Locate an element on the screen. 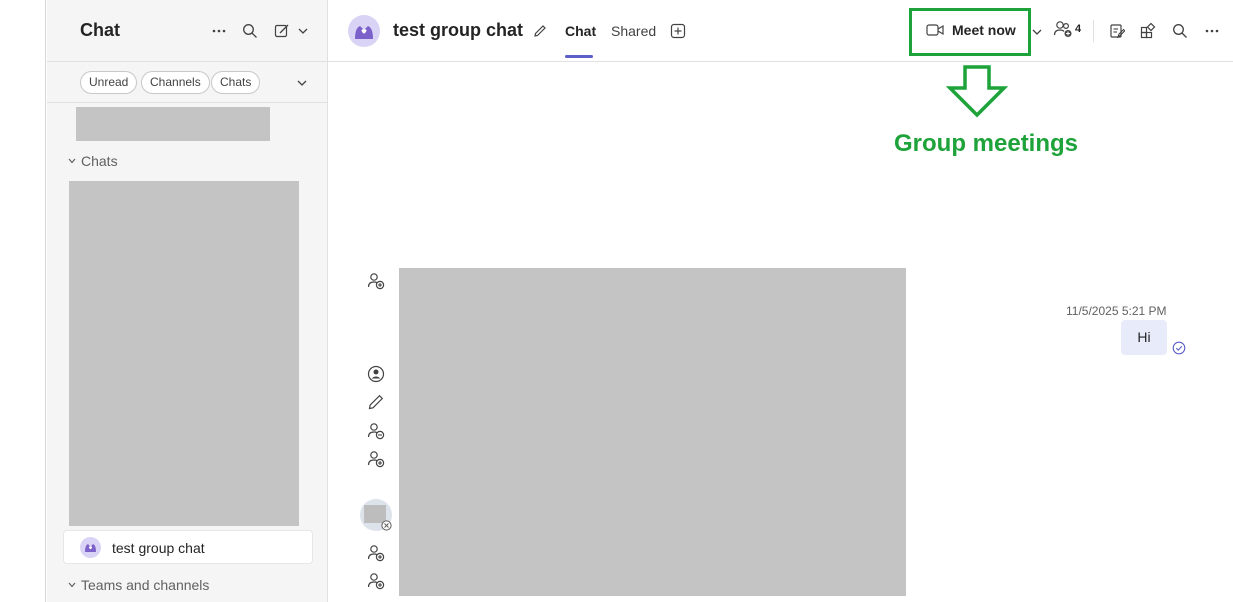 The image size is (1233, 602). video-camera-icon is located at coordinates (935, 30).